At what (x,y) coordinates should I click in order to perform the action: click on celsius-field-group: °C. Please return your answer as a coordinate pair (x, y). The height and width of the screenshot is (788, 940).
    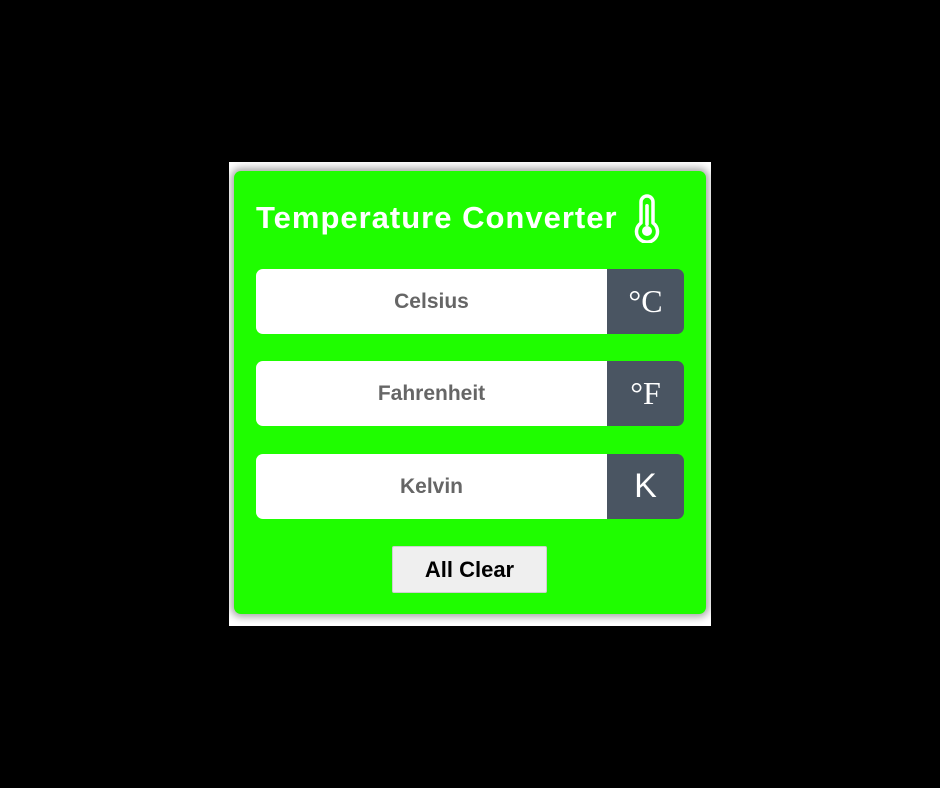
    Looking at the image, I should click on (470, 301).